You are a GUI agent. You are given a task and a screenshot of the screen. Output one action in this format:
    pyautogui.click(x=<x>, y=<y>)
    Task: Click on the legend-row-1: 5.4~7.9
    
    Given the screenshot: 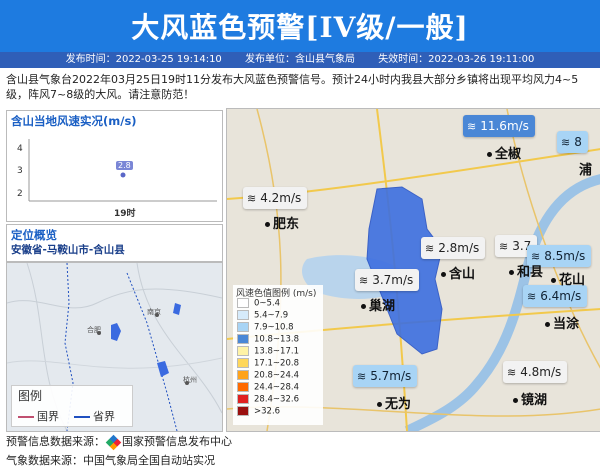 What is the action you would take?
    pyautogui.click(x=262, y=315)
    